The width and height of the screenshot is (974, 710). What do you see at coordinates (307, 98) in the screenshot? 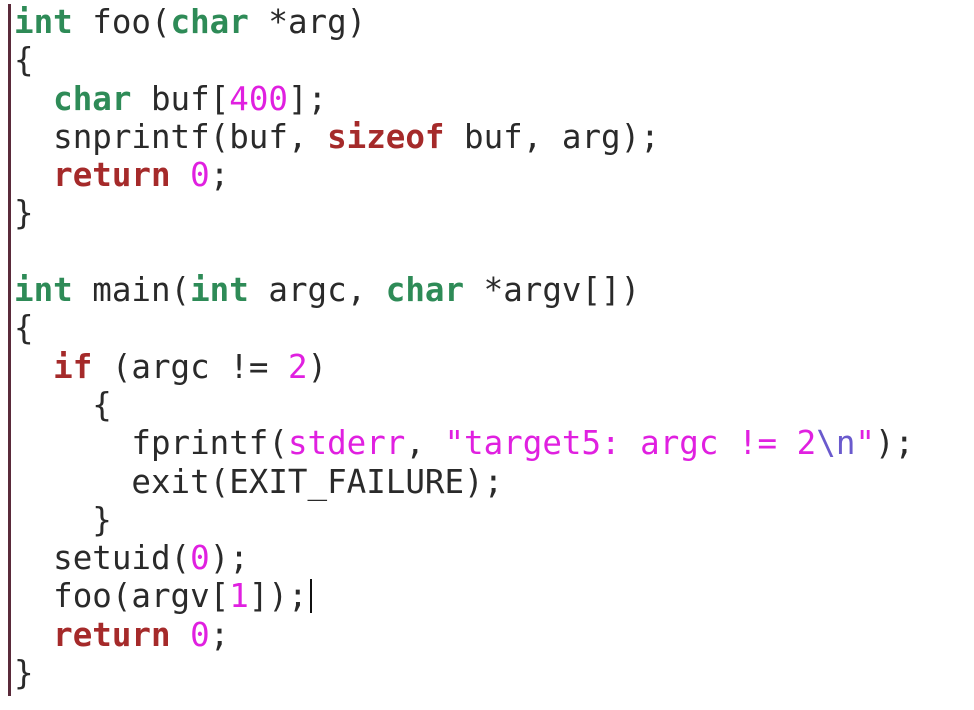
I see `code-token-text: ];` at bounding box center [307, 98].